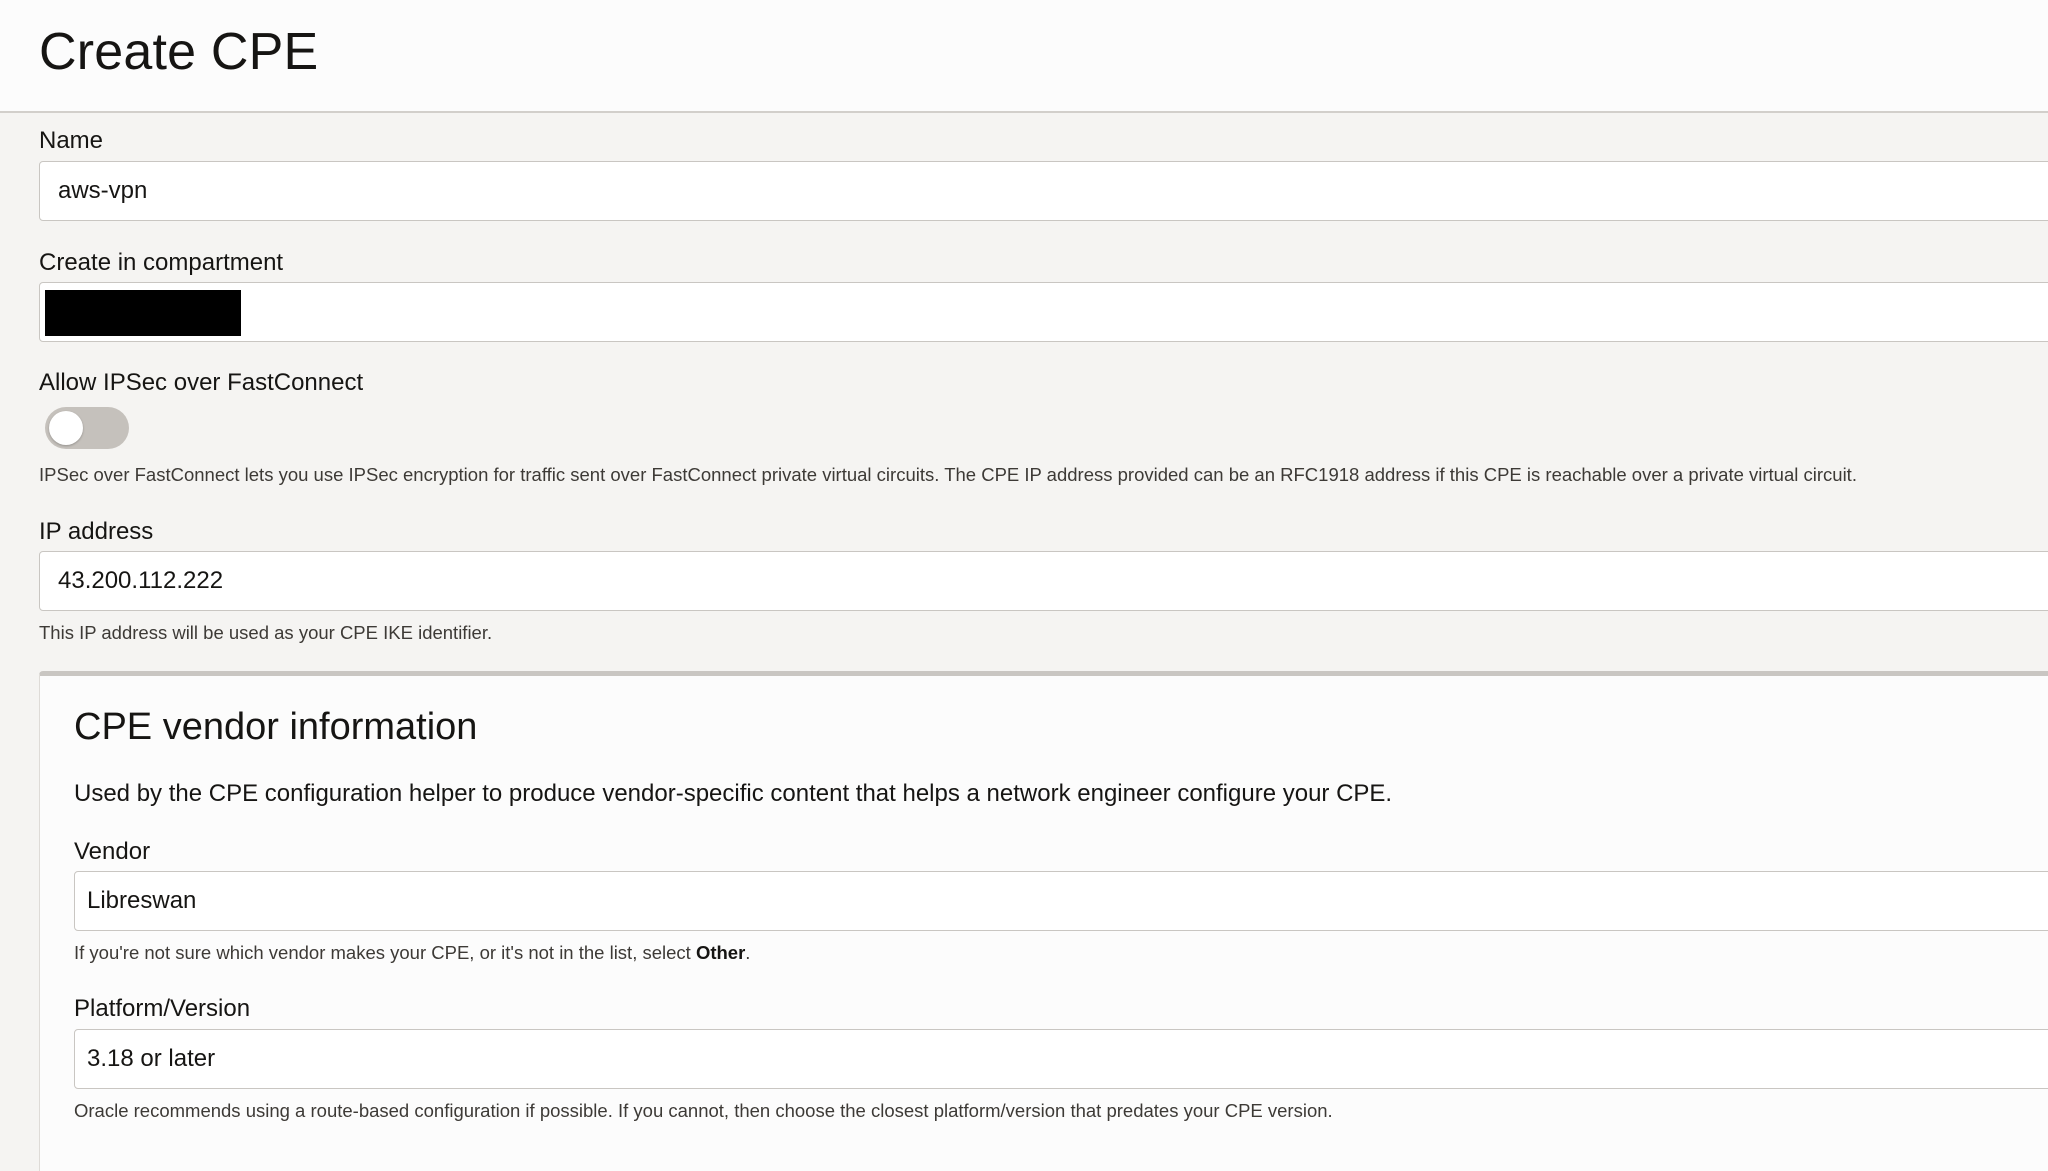 The image size is (2048, 1171). Describe the element at coordinates (1043, 191) in the screenshot. I see `name-input: aws-vpn` at that location.